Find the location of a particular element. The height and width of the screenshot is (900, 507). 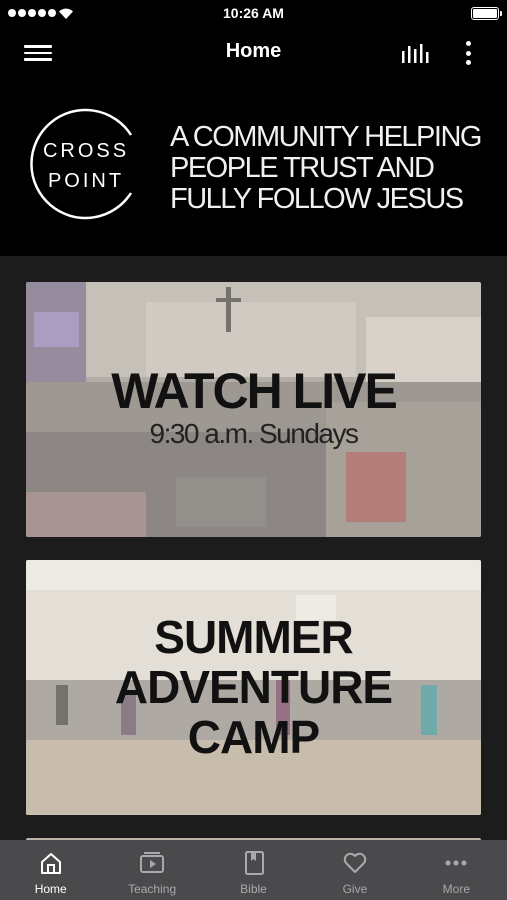

logo-text-line2: POINT is located at coordinates (86, 181).